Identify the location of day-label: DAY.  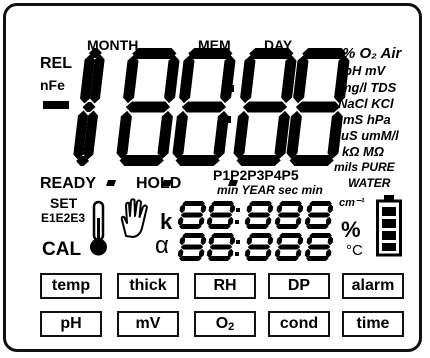
(278, 45).